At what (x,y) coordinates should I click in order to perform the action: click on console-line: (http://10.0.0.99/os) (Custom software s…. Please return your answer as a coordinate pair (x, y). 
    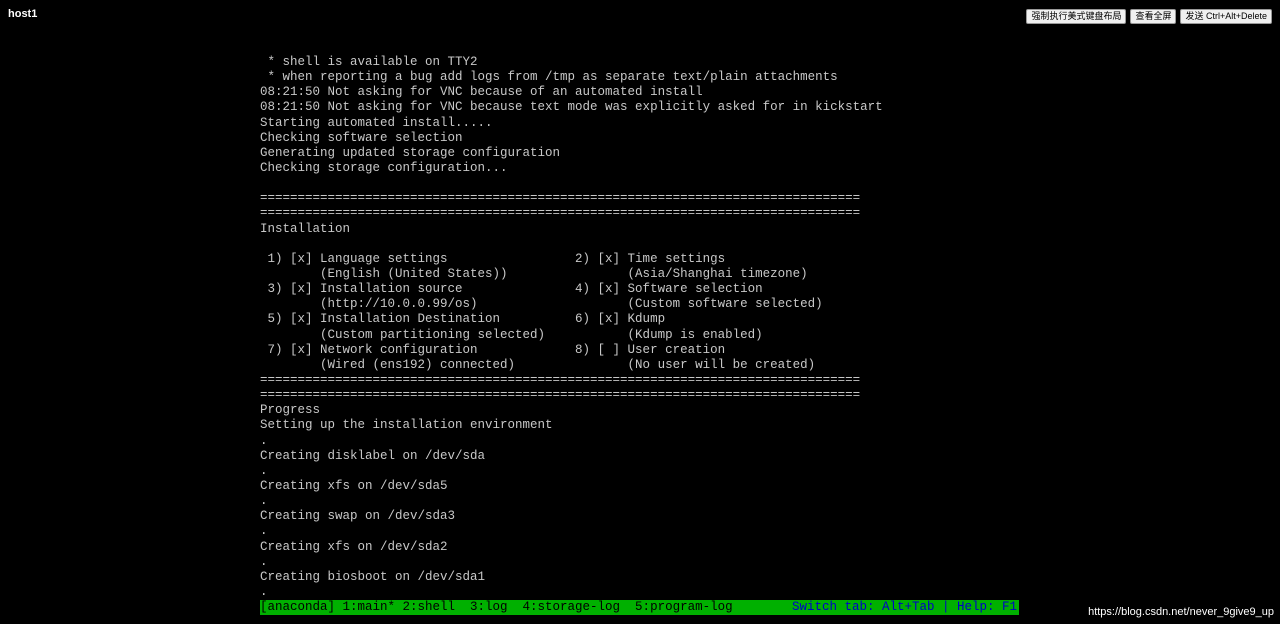
    Looking at the image, I should click on (541, 304).